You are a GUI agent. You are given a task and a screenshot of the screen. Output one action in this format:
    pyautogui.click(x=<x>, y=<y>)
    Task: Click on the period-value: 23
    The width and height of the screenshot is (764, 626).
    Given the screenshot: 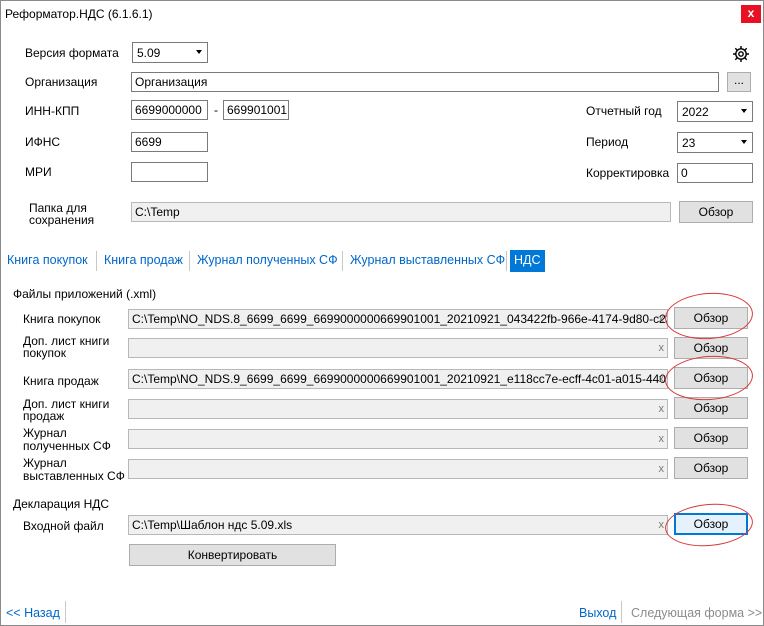 What is the action you would take?
    pyautogui.click(x=689, y=143)
    